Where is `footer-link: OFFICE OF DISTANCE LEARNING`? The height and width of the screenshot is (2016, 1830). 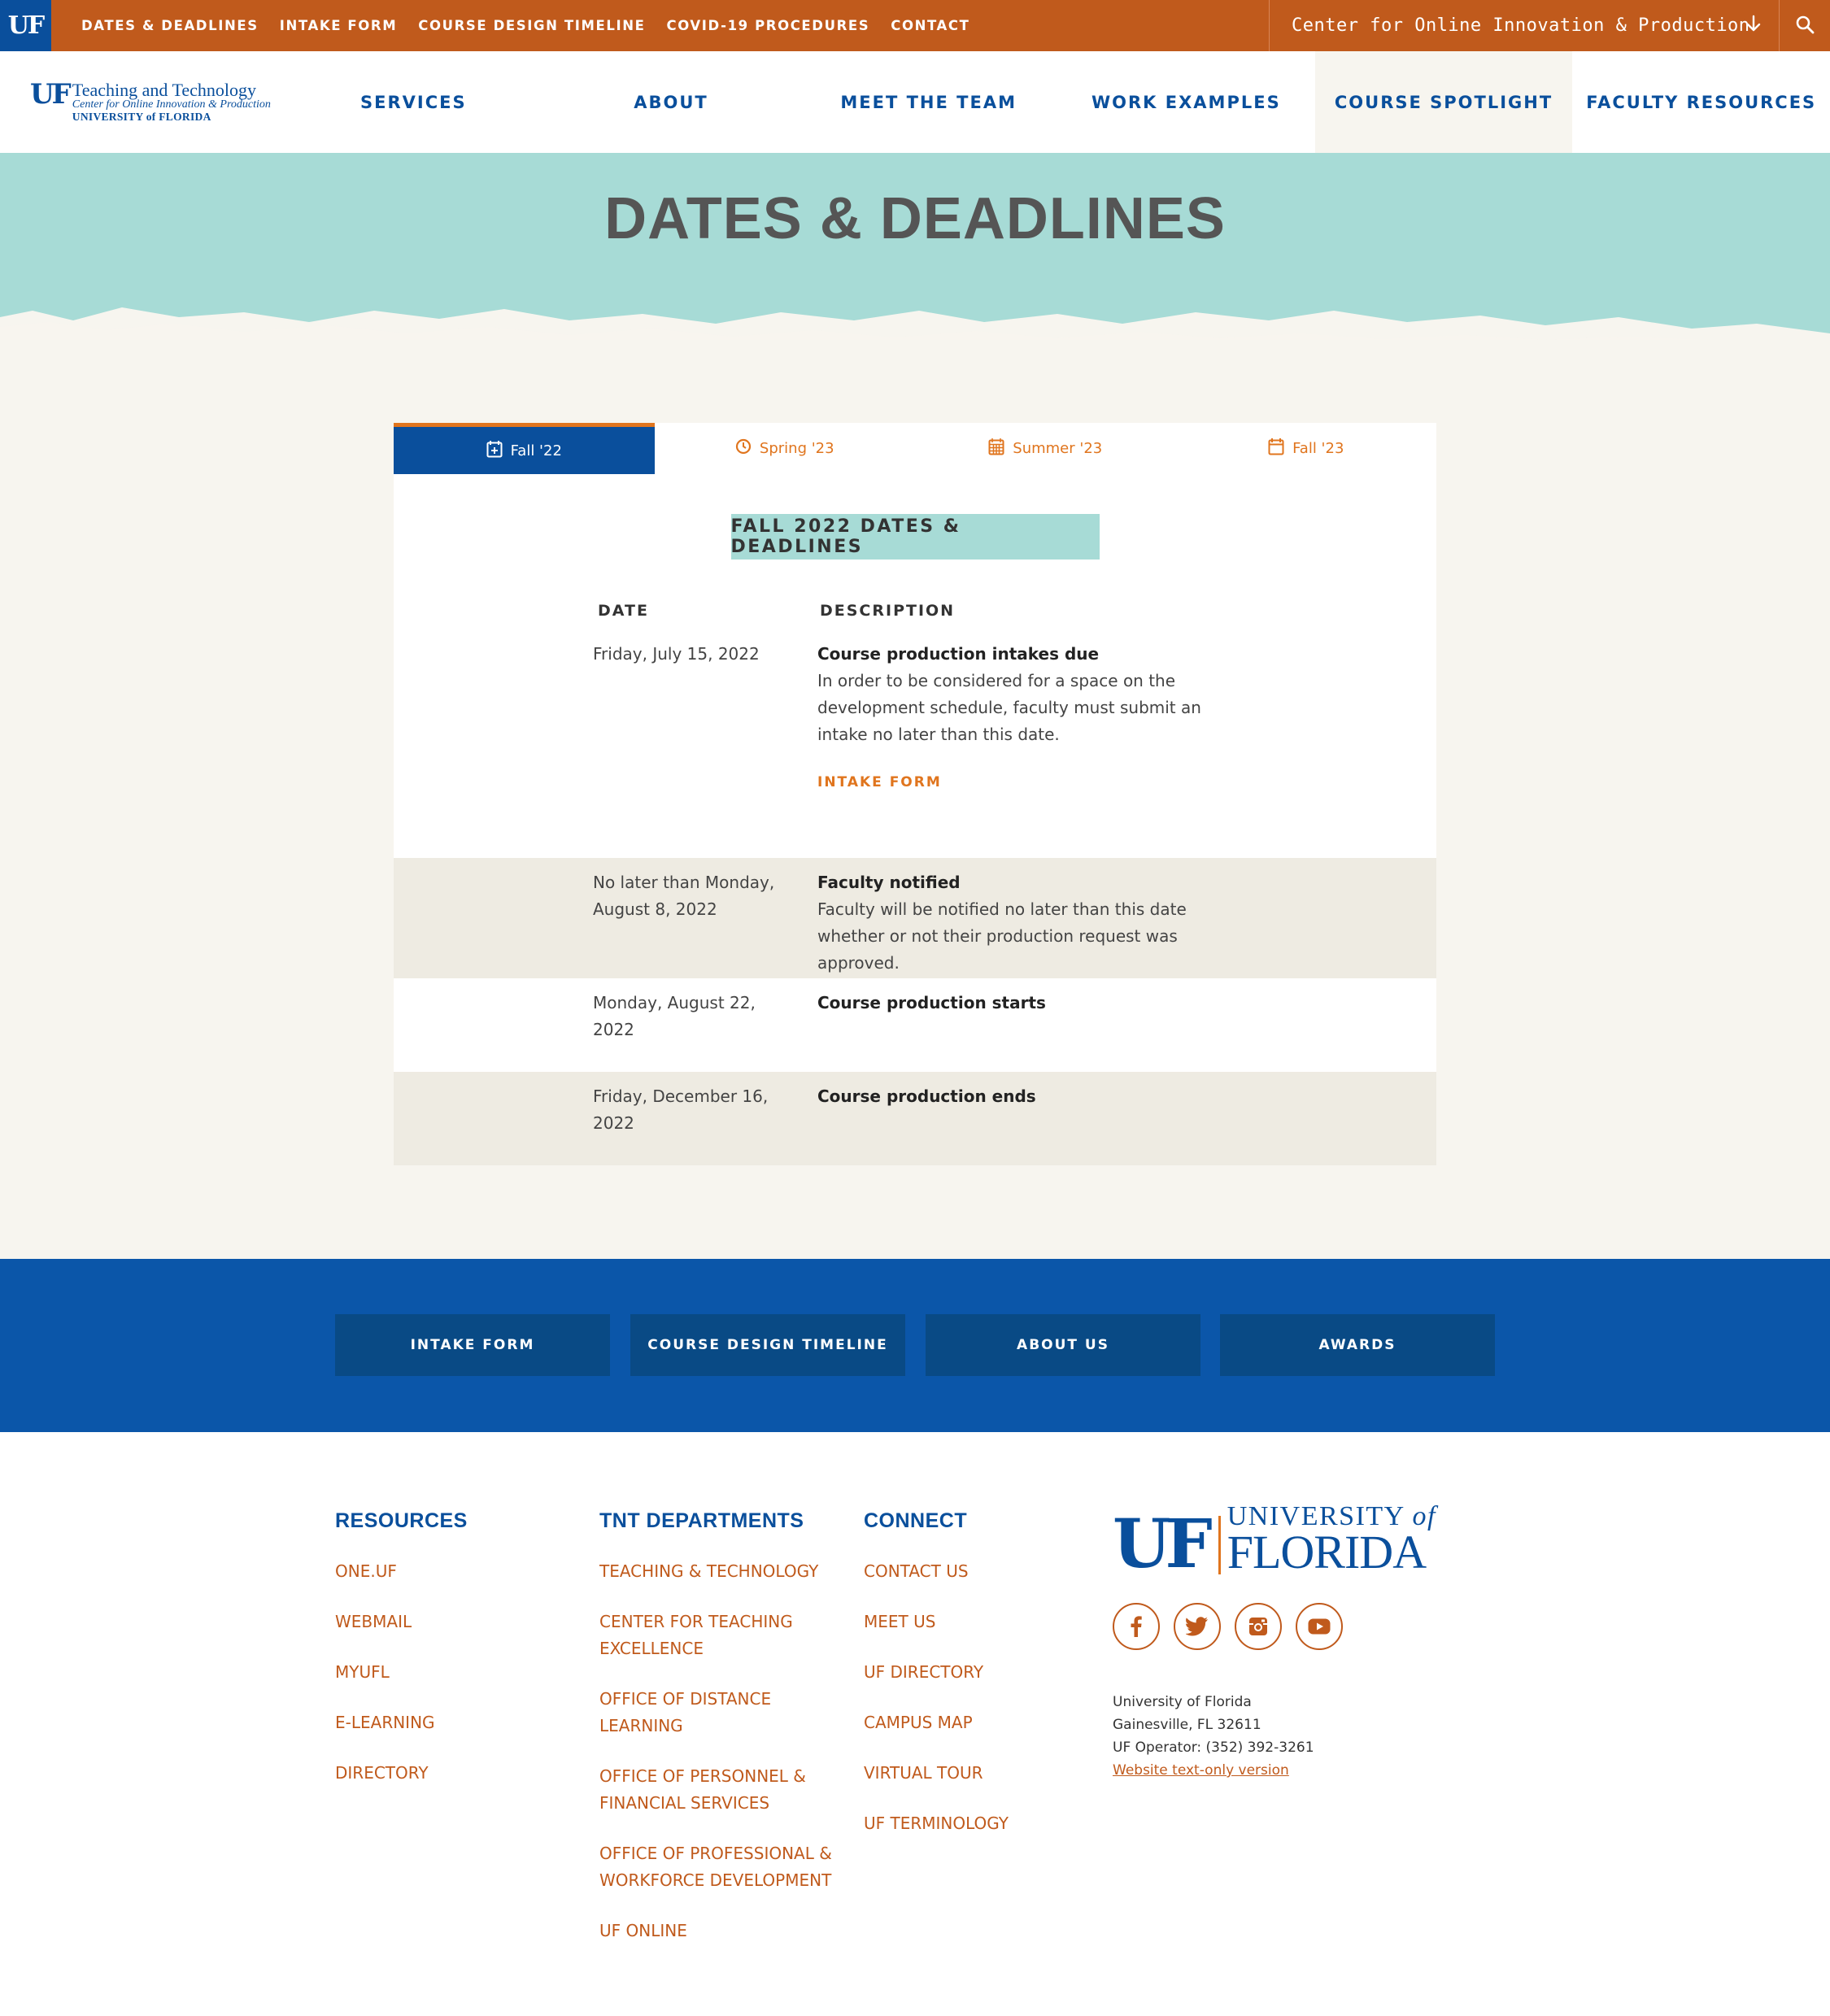
footer-link: OFFICE OF DISTANCE LEARNING is located at coordinates (721, 1713).